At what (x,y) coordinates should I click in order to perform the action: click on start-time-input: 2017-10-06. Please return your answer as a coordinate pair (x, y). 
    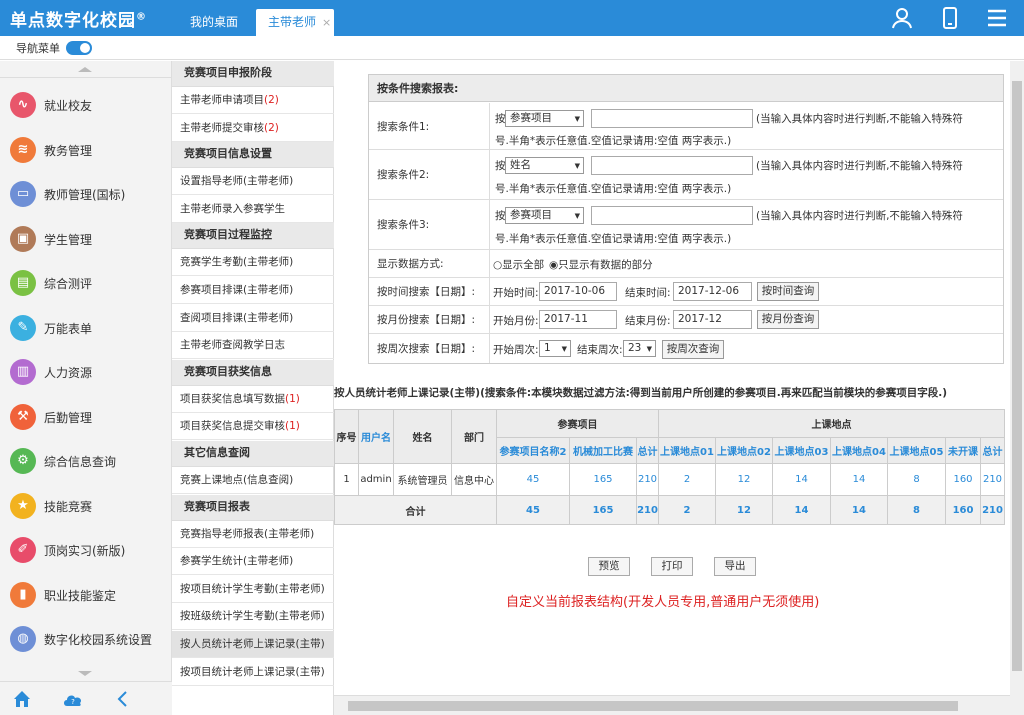
    Looking at the image, I should click on (578, 291).